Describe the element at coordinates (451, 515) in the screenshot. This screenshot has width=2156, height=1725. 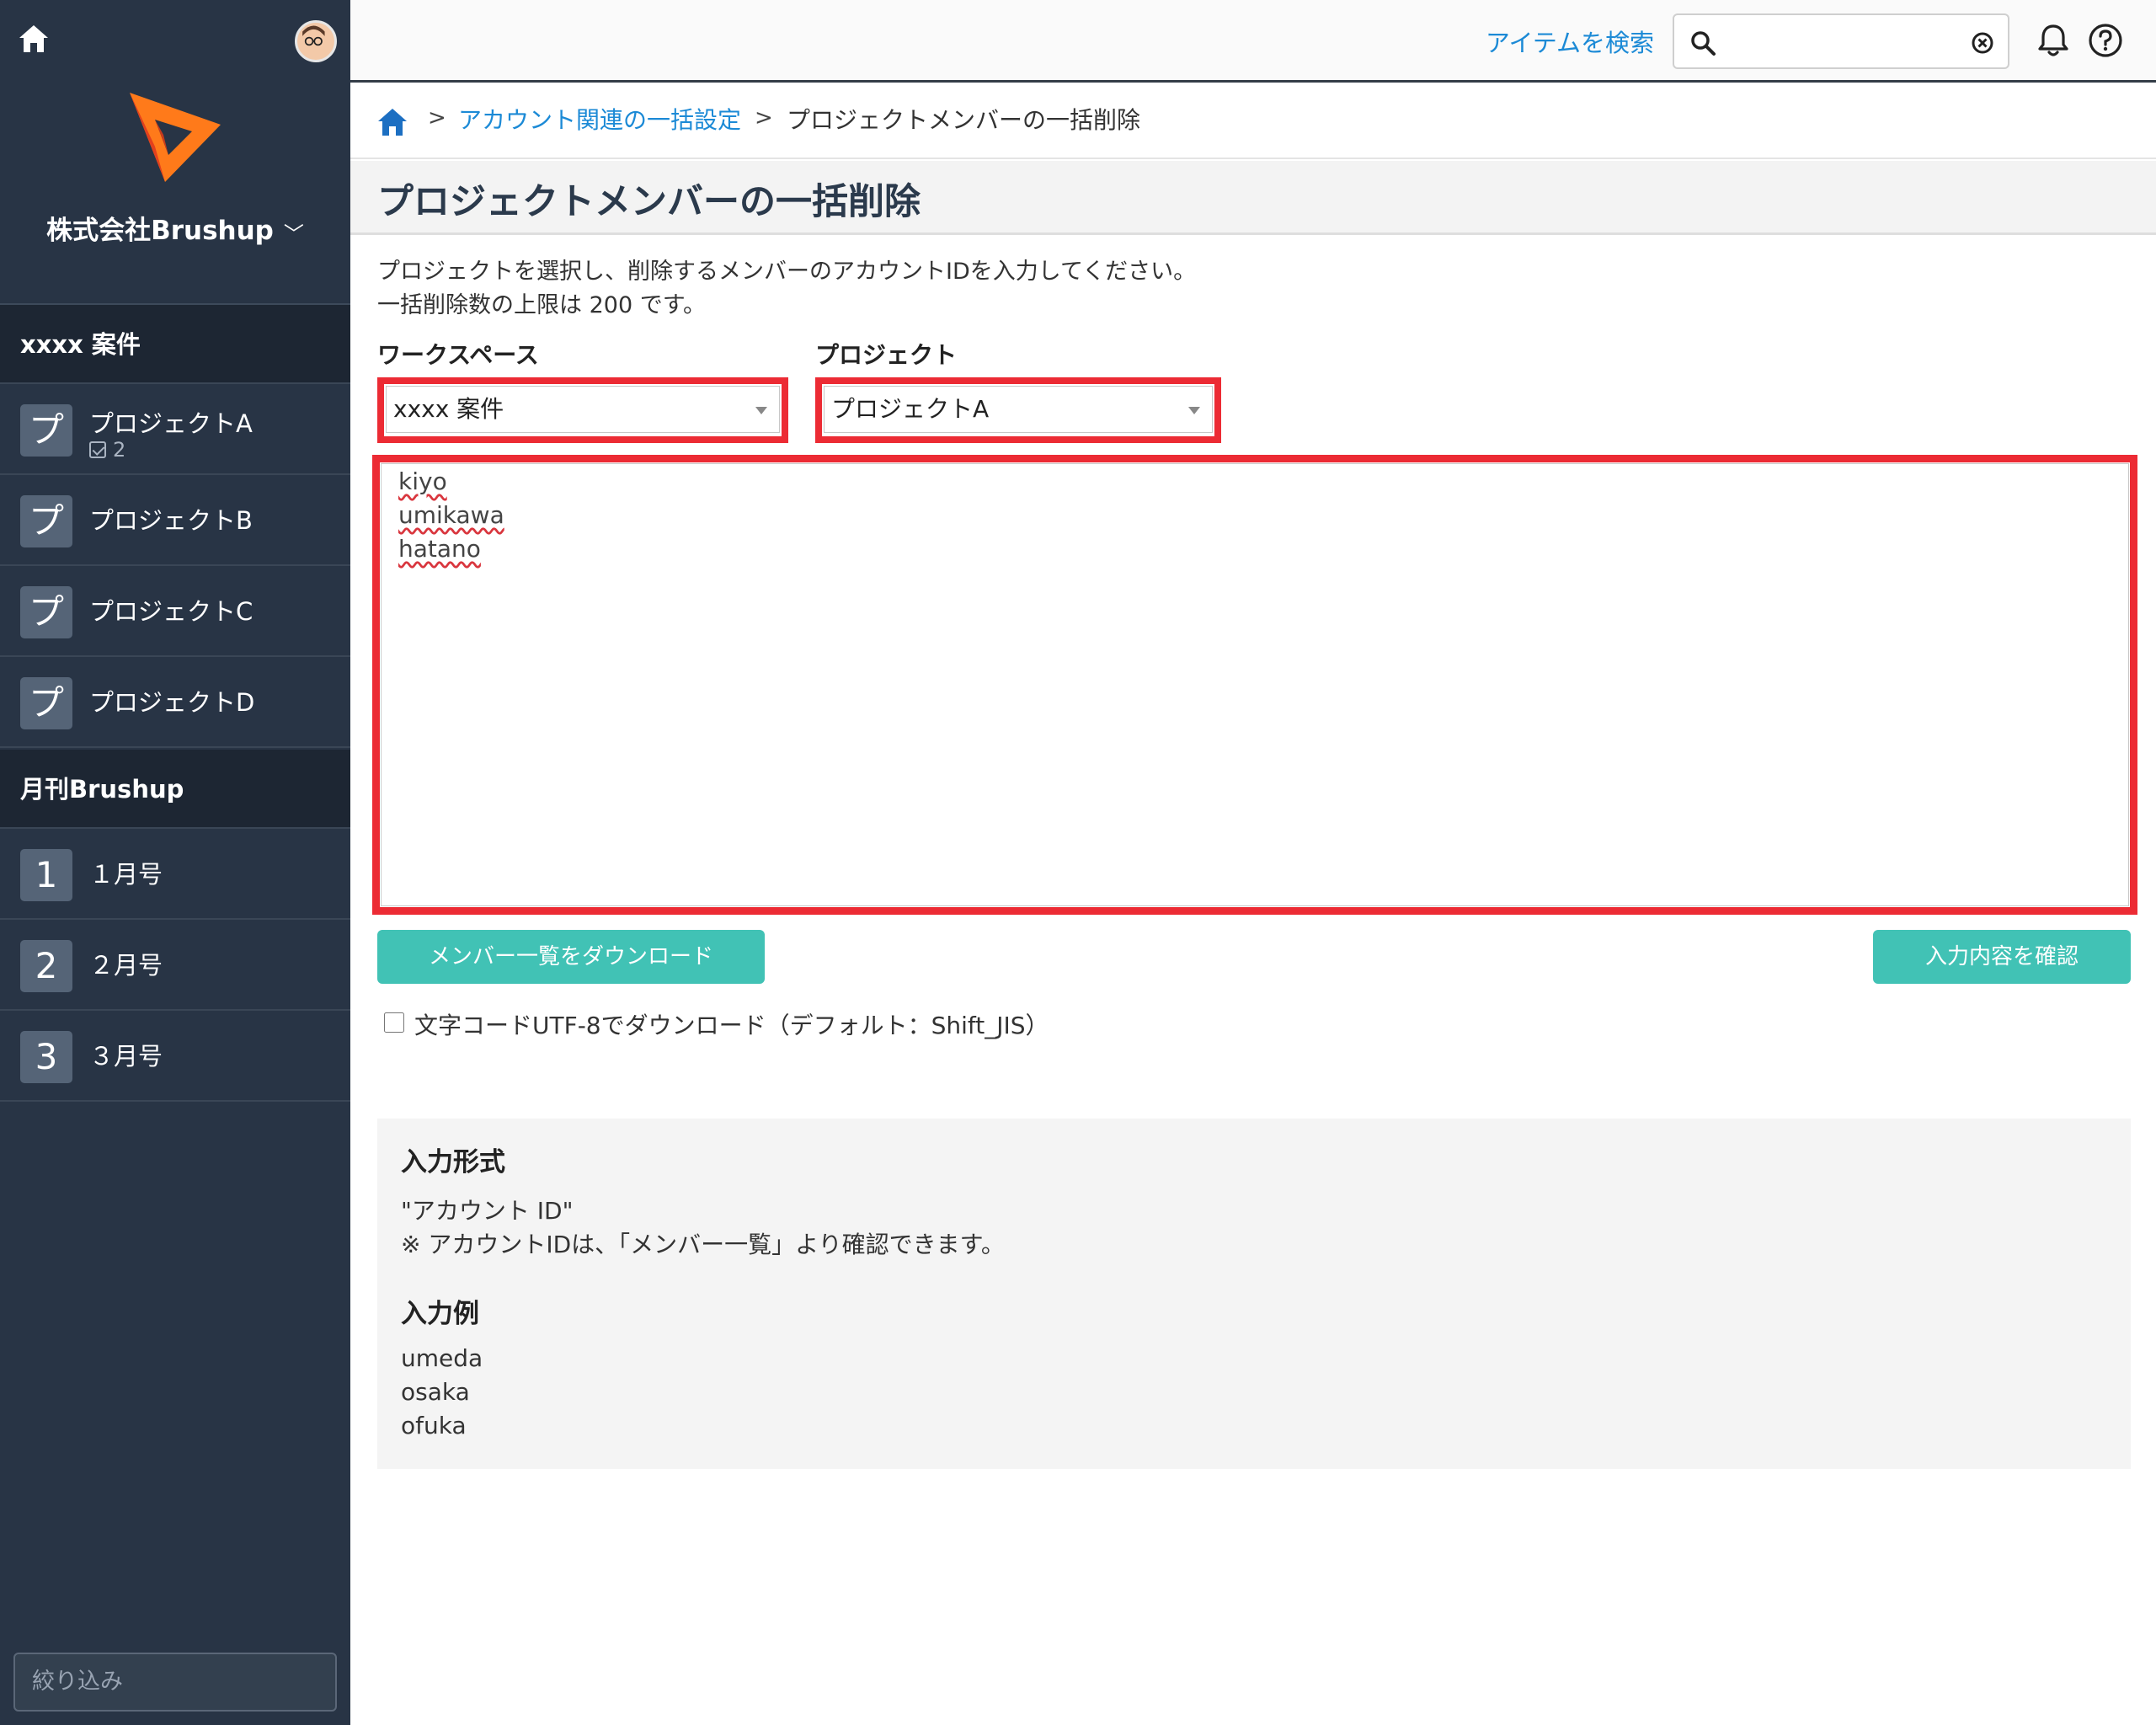
I see `account-id-line: umikawa` at that location.